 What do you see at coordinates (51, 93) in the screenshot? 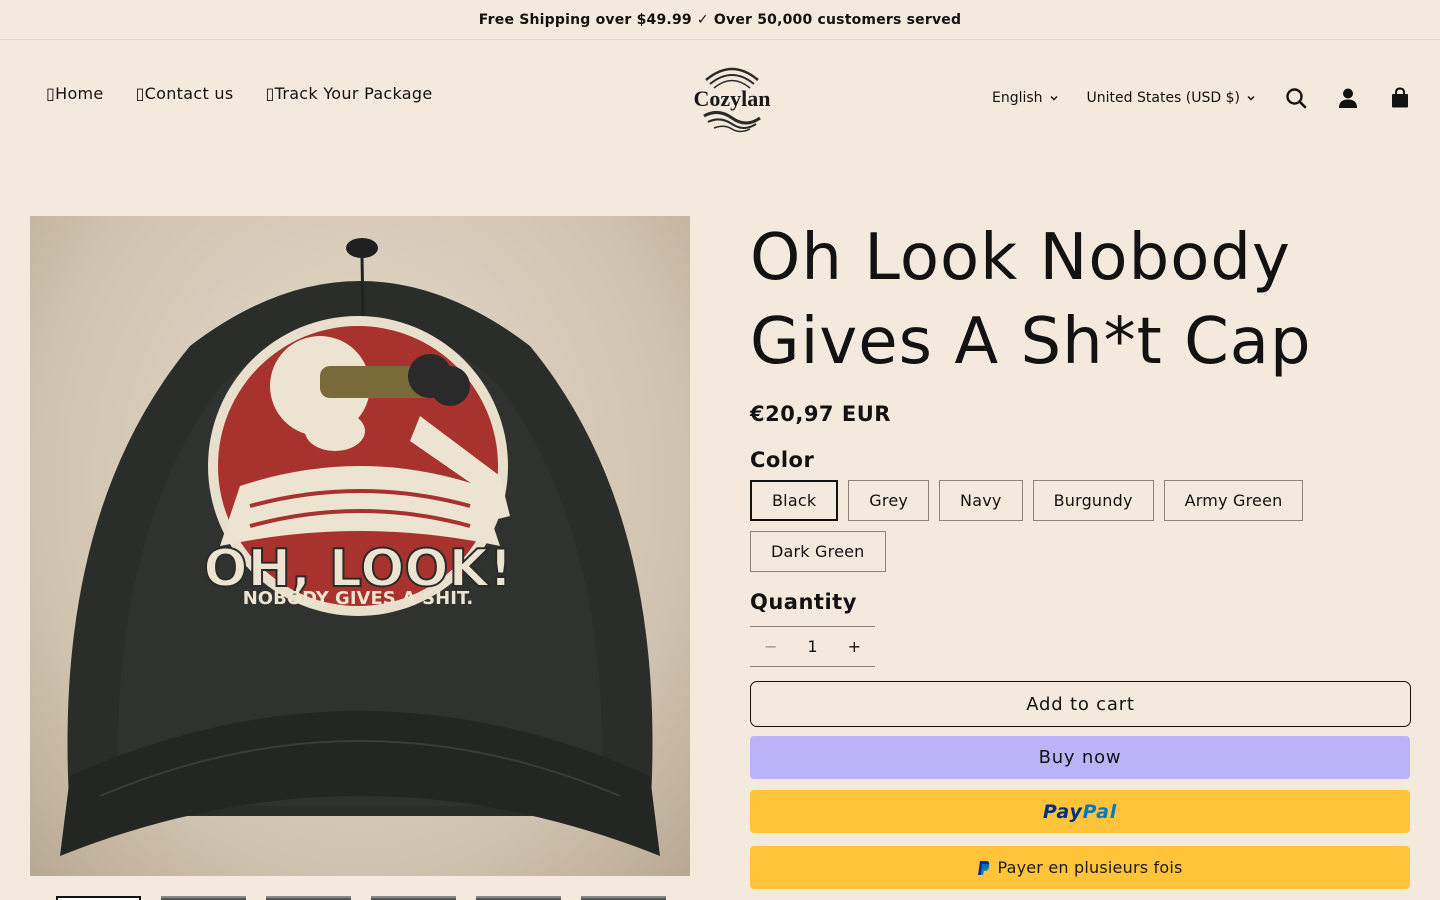
I see `home-icon: ▯` at bounding box center [51, 93].